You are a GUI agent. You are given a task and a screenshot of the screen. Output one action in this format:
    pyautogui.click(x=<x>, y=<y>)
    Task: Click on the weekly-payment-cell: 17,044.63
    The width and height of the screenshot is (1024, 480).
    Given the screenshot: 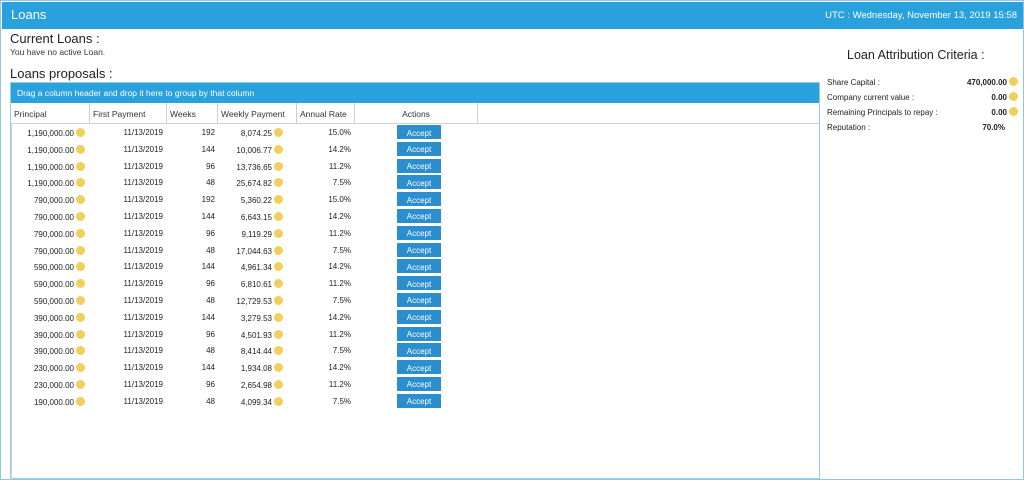 What is the action you would take?
    pyautogui.click(x=259, y=250)
    